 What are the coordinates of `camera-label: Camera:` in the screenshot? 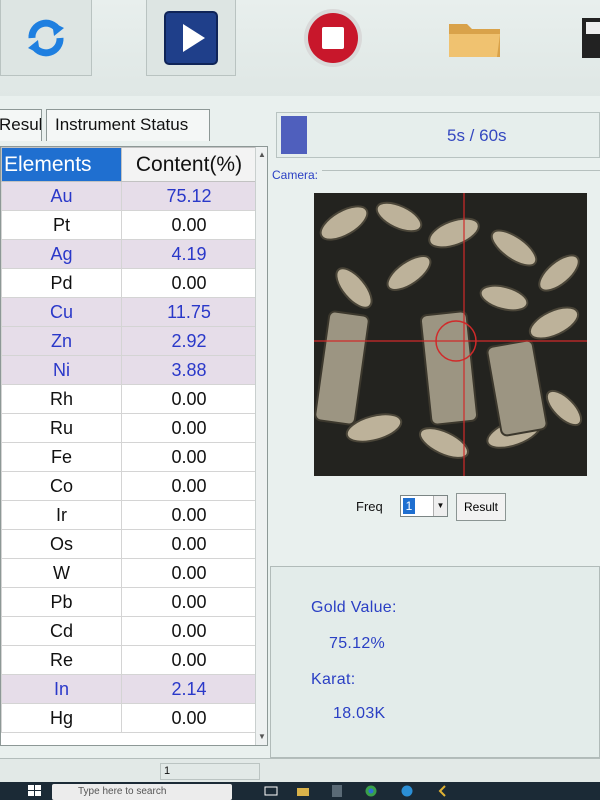 It's located at (297, 175).